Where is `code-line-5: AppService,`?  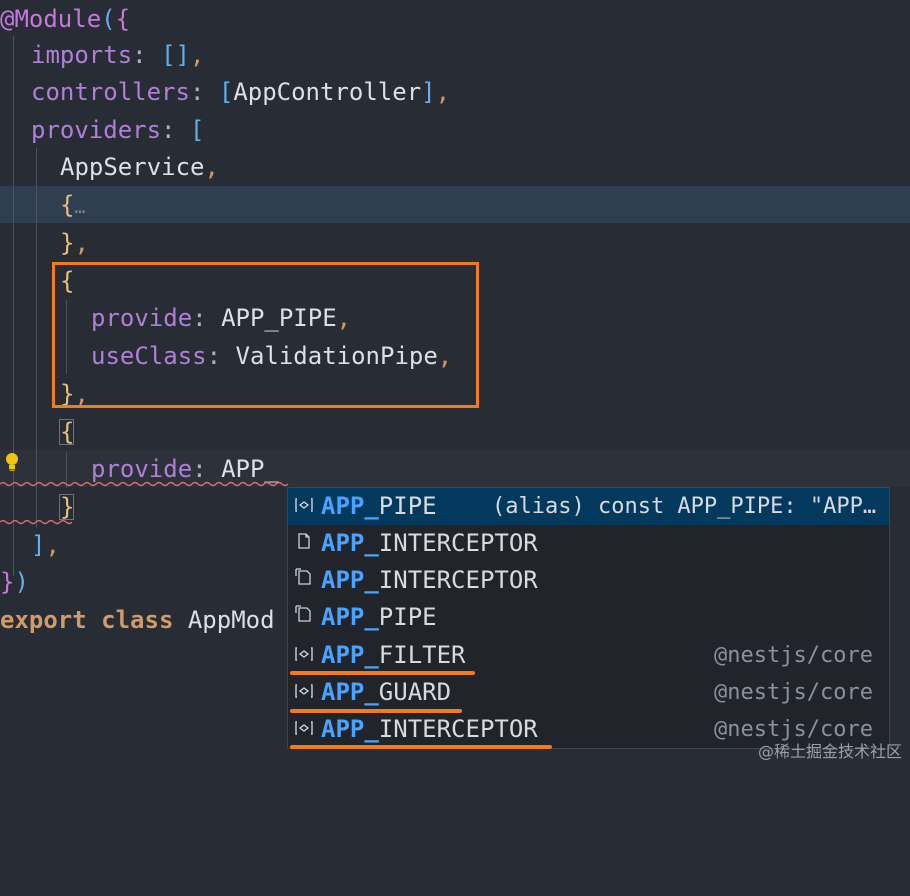 code-line-5: AppService, is located at coordinates (139, 167).